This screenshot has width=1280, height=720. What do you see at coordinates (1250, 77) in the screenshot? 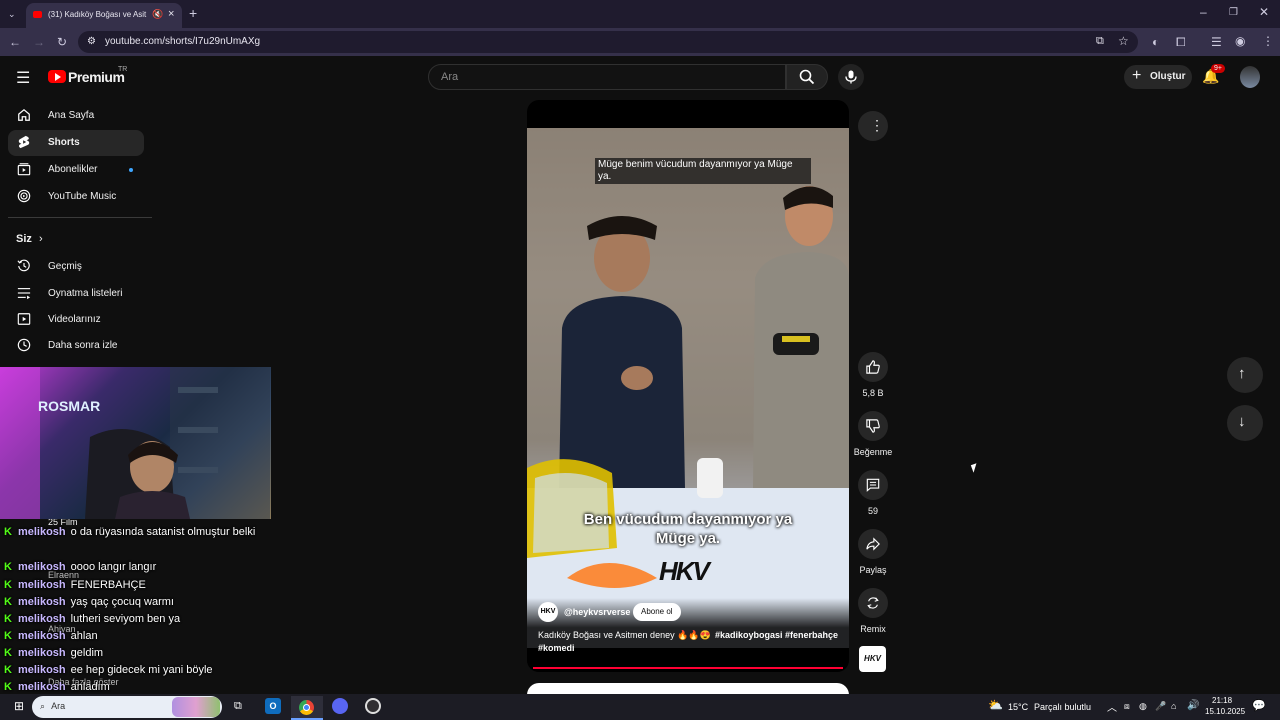
I see `account-avatar` at bounding box center [1250, 77].